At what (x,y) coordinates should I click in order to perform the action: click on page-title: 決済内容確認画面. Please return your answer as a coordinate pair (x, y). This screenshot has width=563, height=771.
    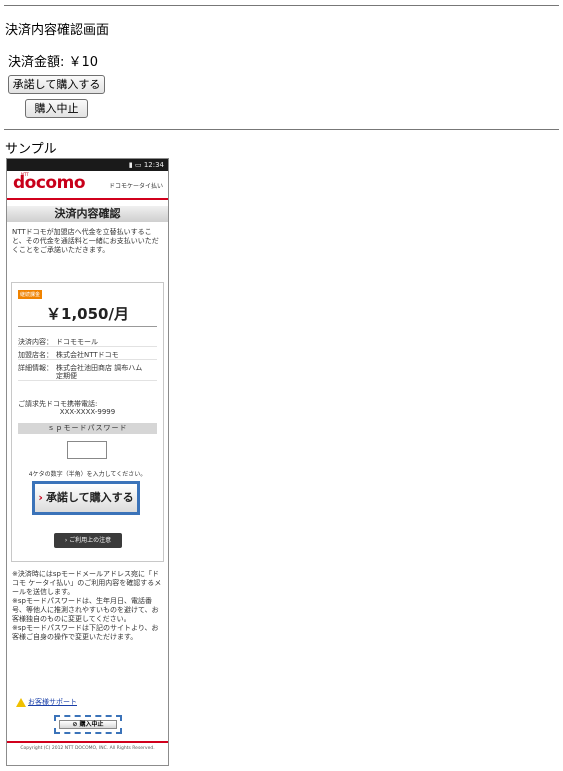
    Looking at the image, I should click on (57, 30).